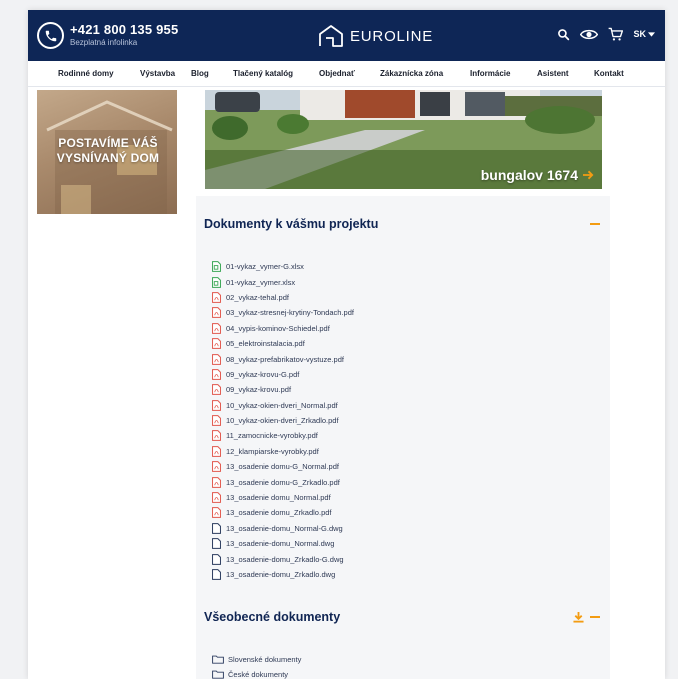  What do you see at coordinates (503, 73) in the screenshot?
I see `nav-item-informacie: Informácie` at bounding box center [503, 73].